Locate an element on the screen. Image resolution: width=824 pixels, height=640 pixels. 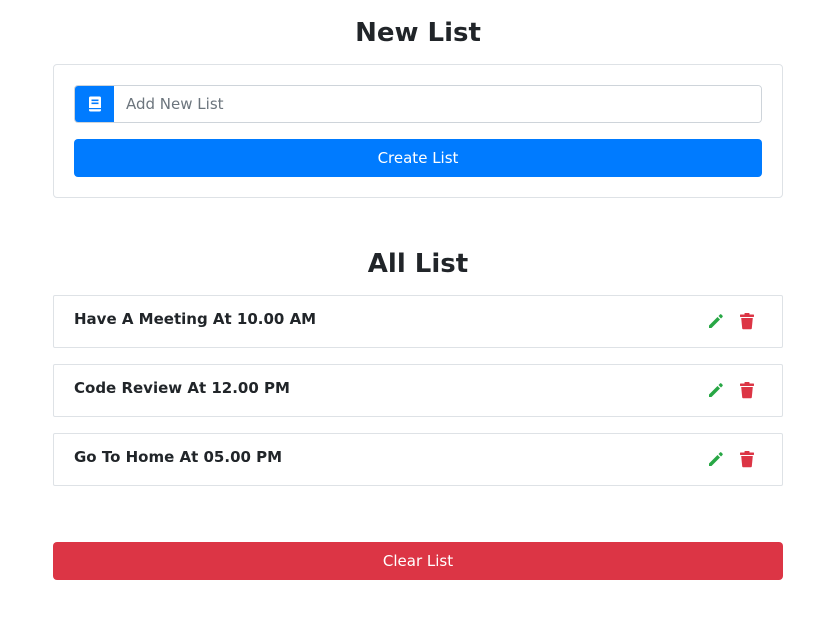
new-list-input is located at coordinates (437, 104).